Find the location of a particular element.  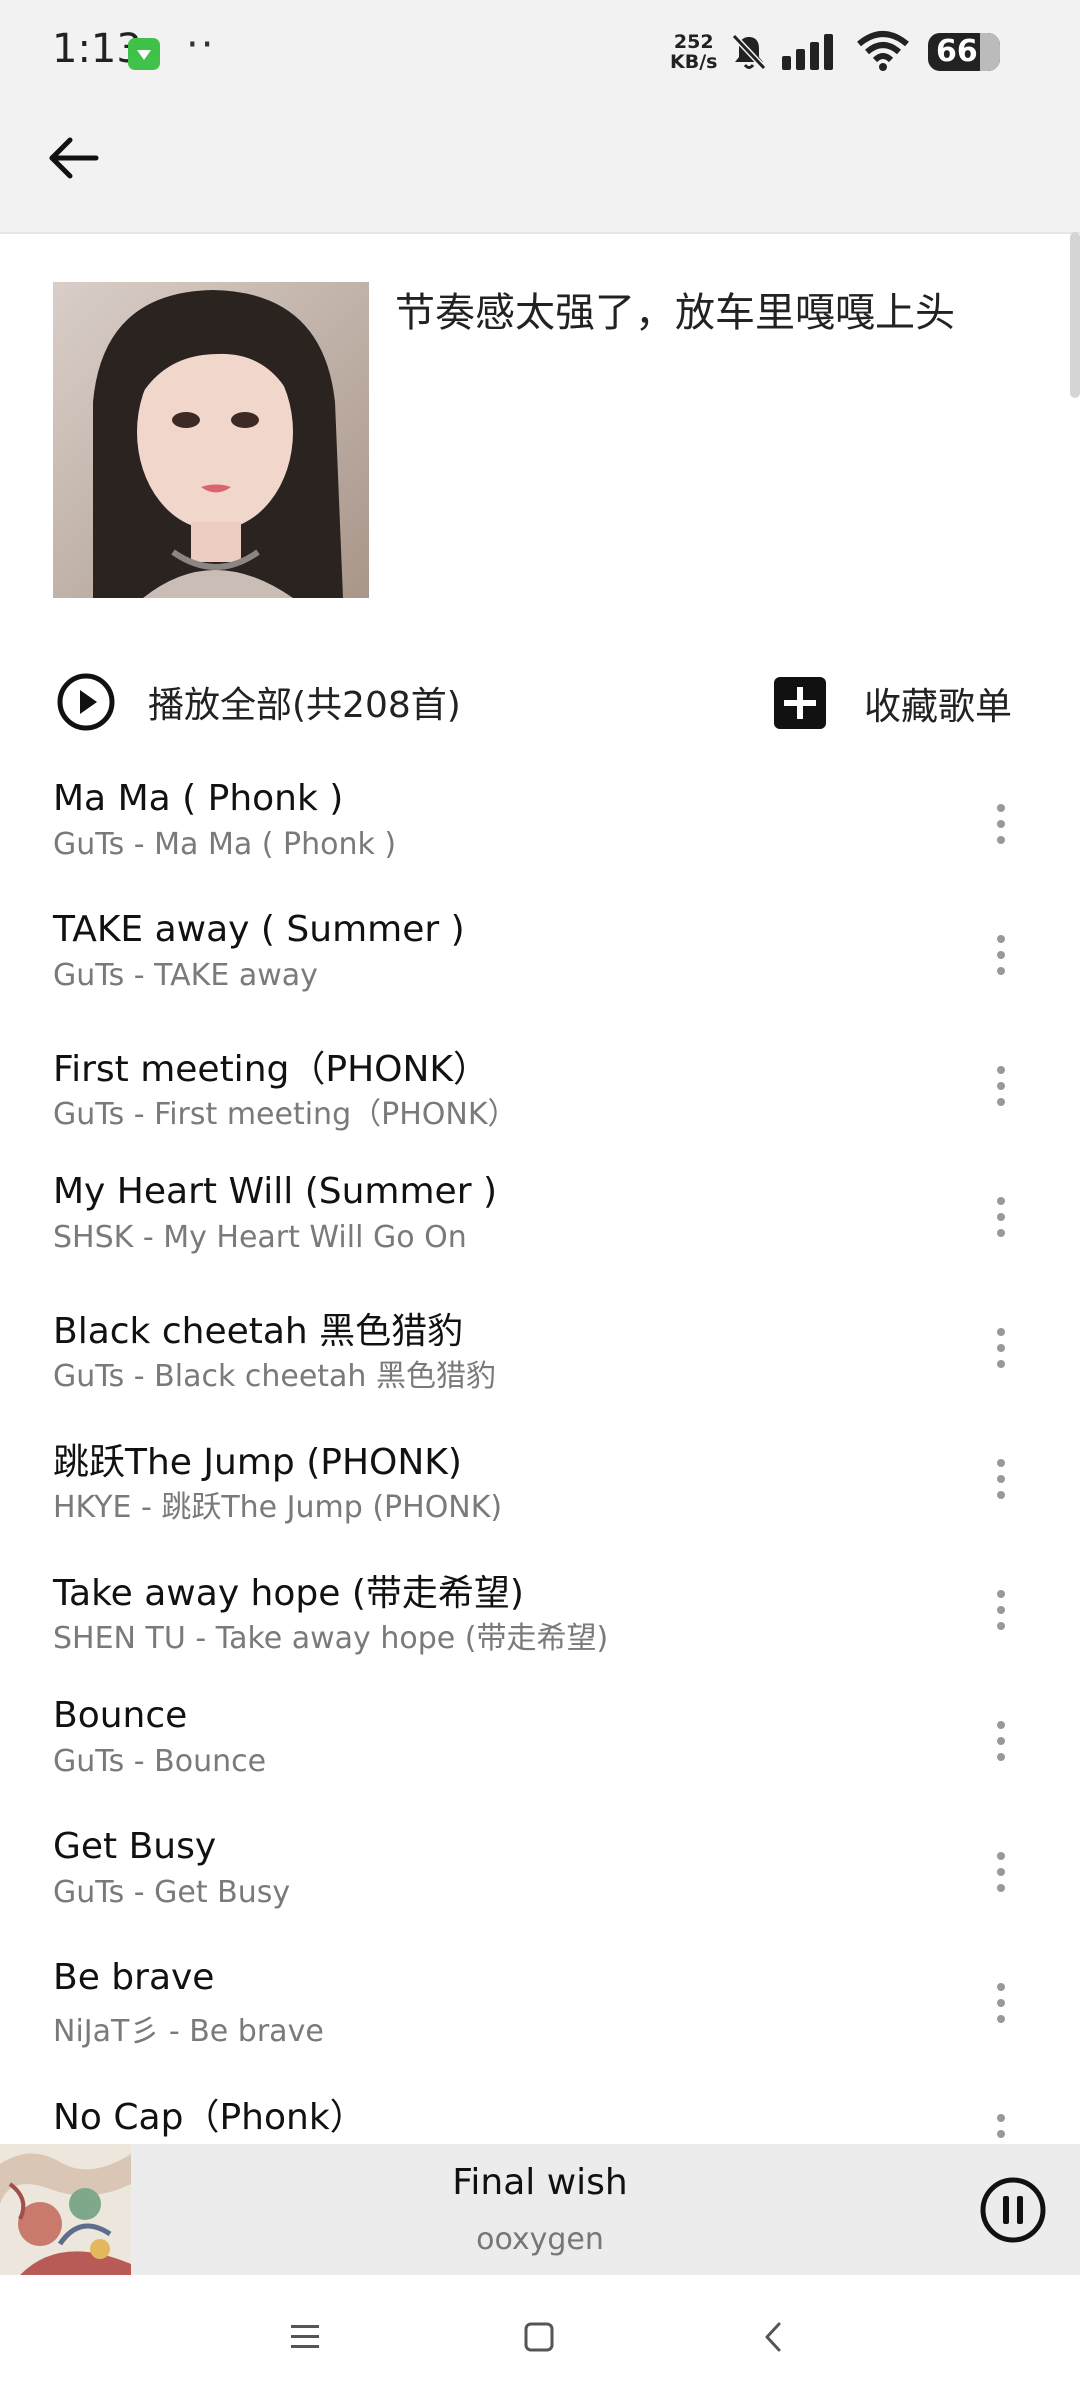

status-bar: 1:13 ·· 252 KB/s 66 is located at coordinates (540, 52).